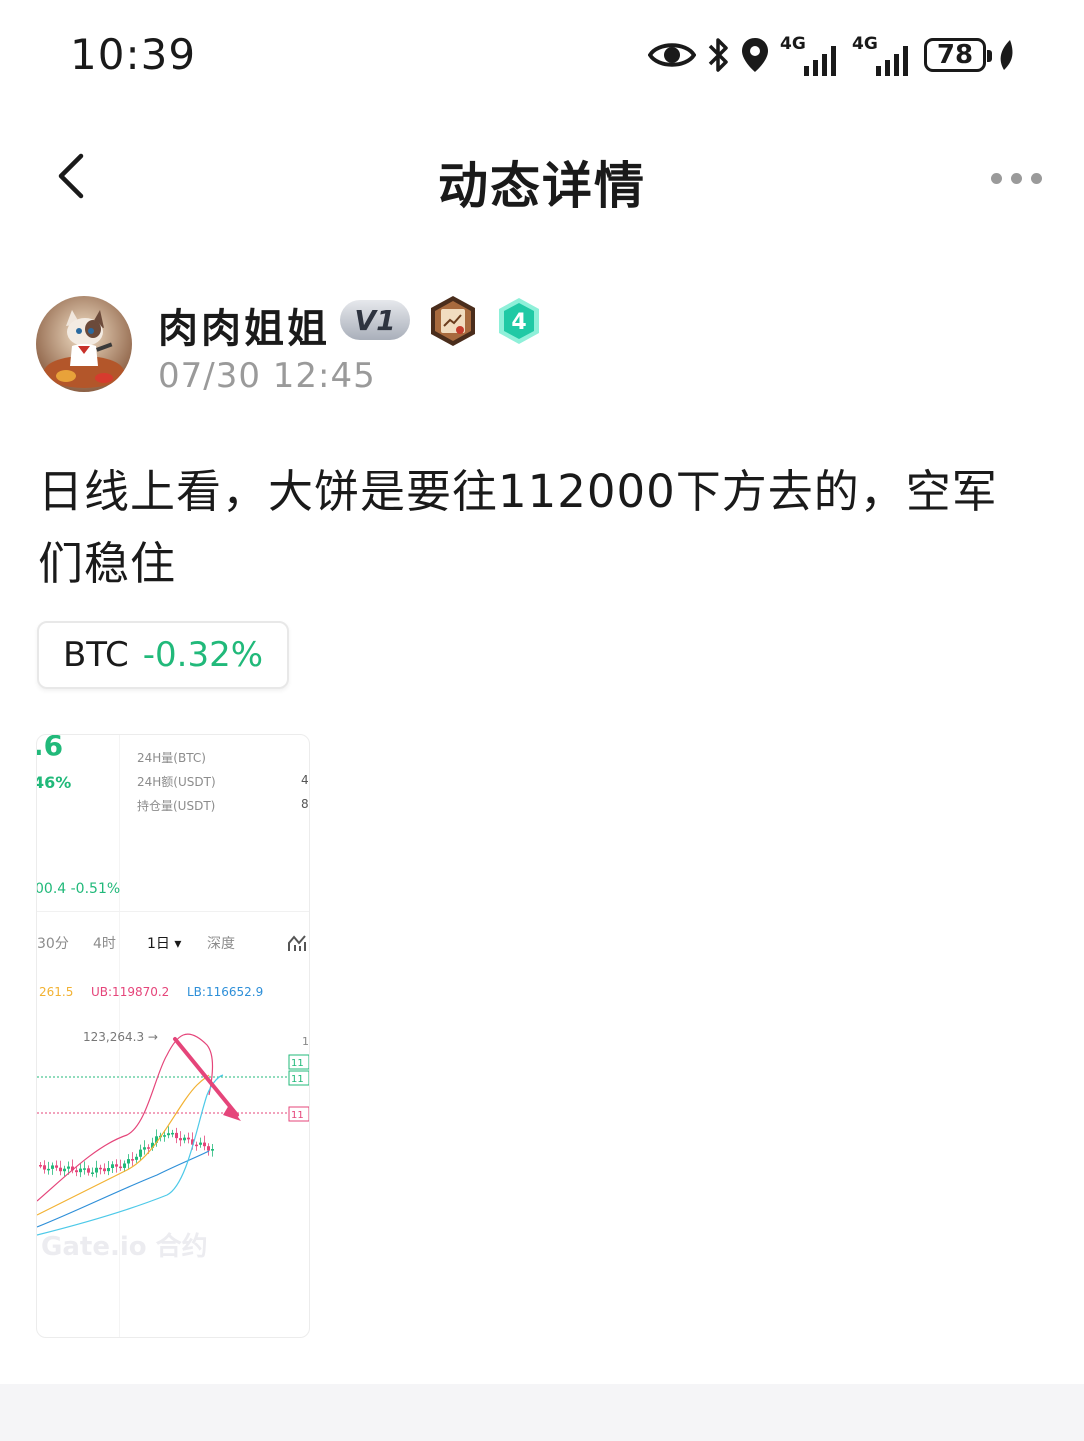 The image size is (1084, 1441). I want to click on author-name: 肉肉姐姐, so click(244, 325).